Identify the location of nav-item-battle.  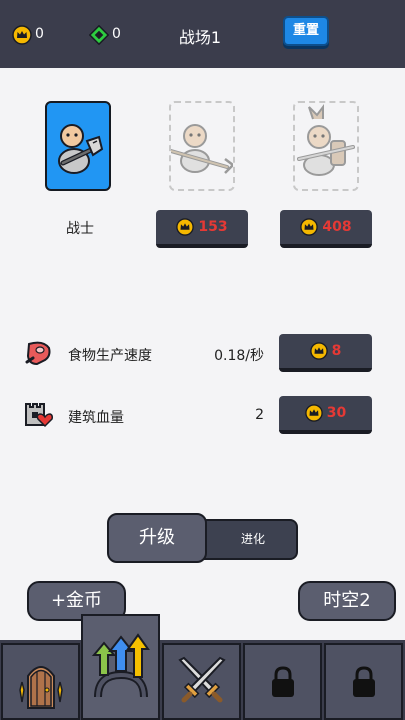
(201, 681).